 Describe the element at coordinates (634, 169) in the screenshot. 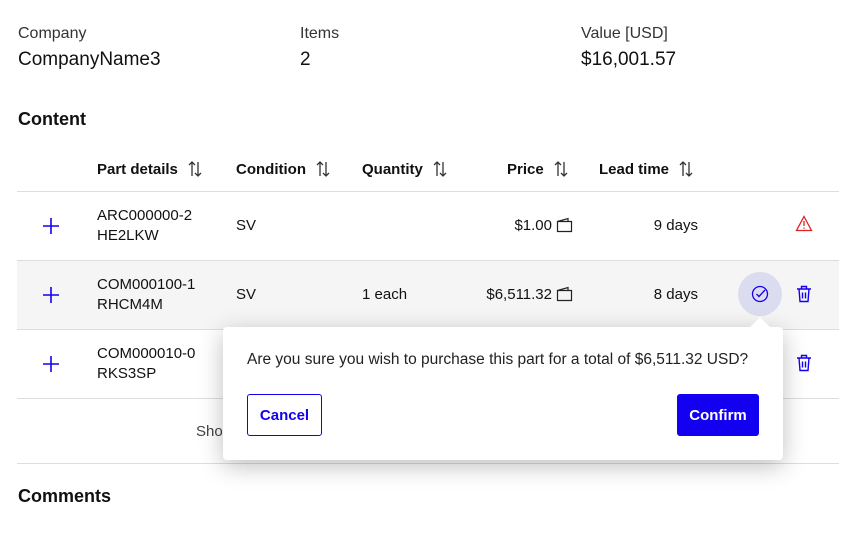

I see `header-label: Lead time` at that location.